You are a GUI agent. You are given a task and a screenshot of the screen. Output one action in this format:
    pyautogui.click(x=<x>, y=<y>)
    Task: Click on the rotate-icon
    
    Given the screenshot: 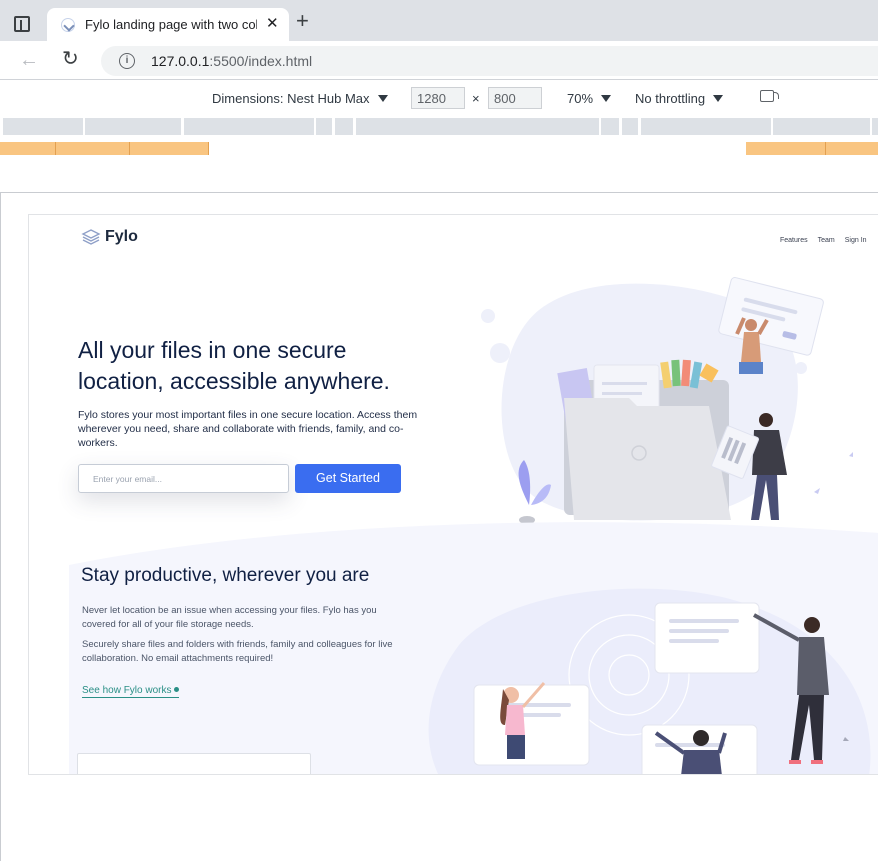 What is the action you would take?
    pyautogui.click(x=769, y=96)
    